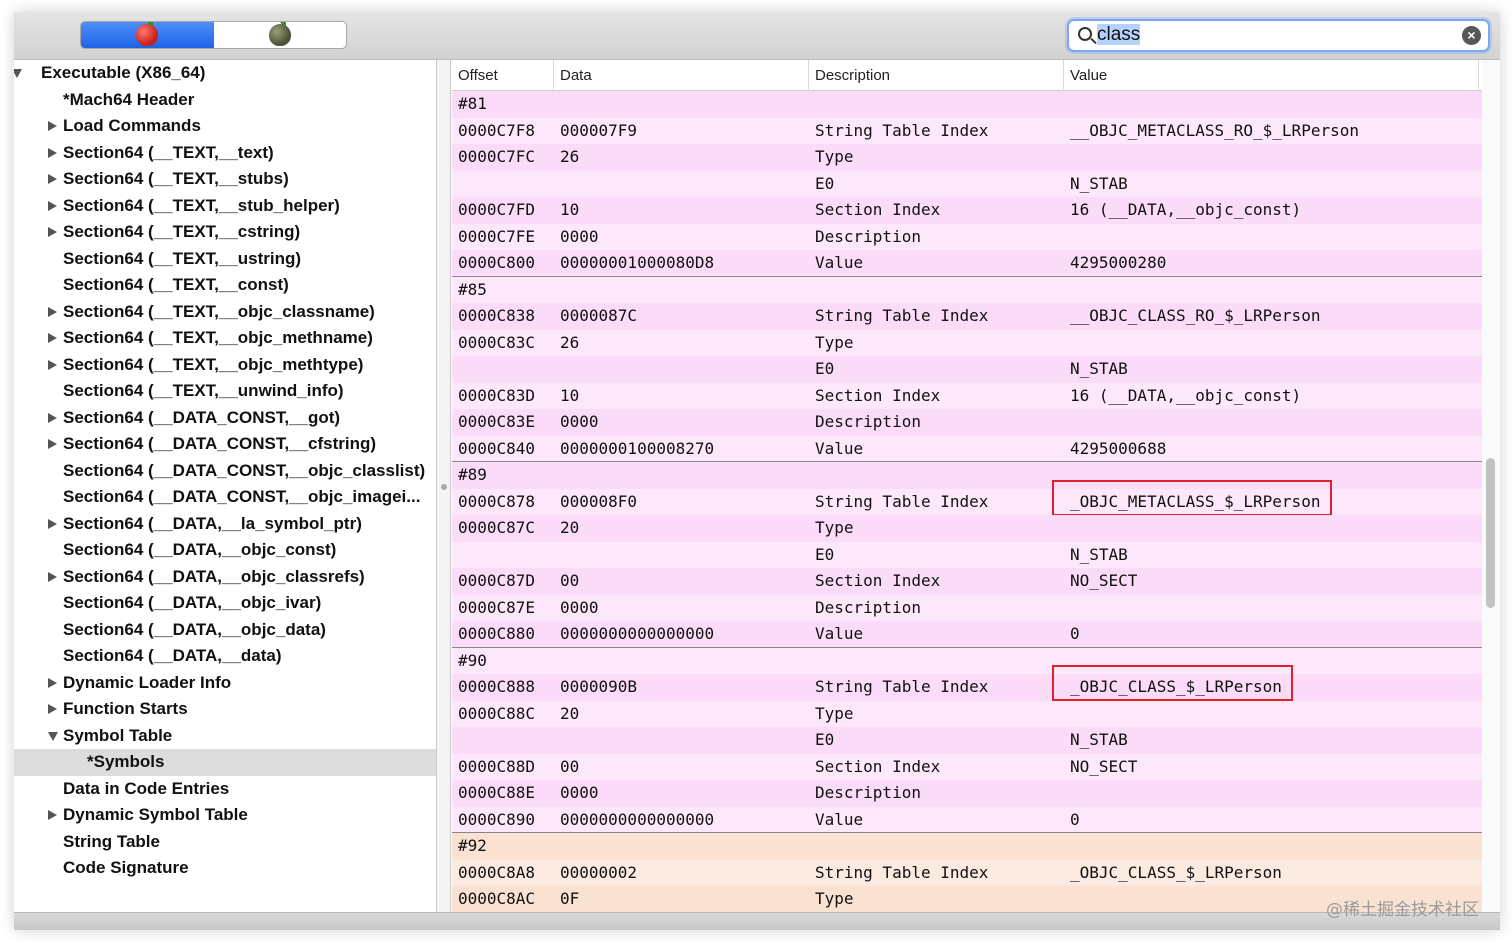 This screenshot has height=942, width=1512. I want to click on sidebar-item: *Mach64 Header, so click(225, 100).